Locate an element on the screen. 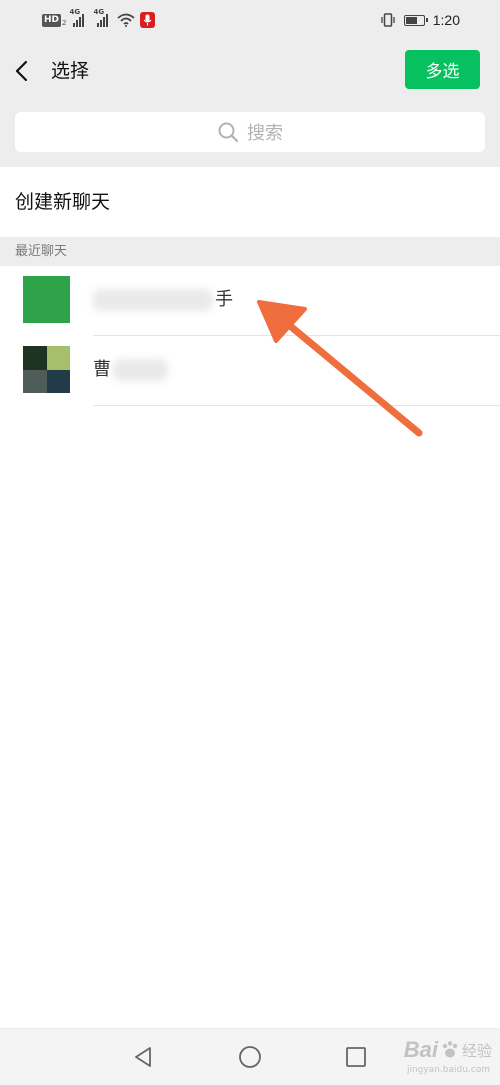 This screenshot has height=1085, width=500. nav-home-button is located at coordinates (250, 1057).